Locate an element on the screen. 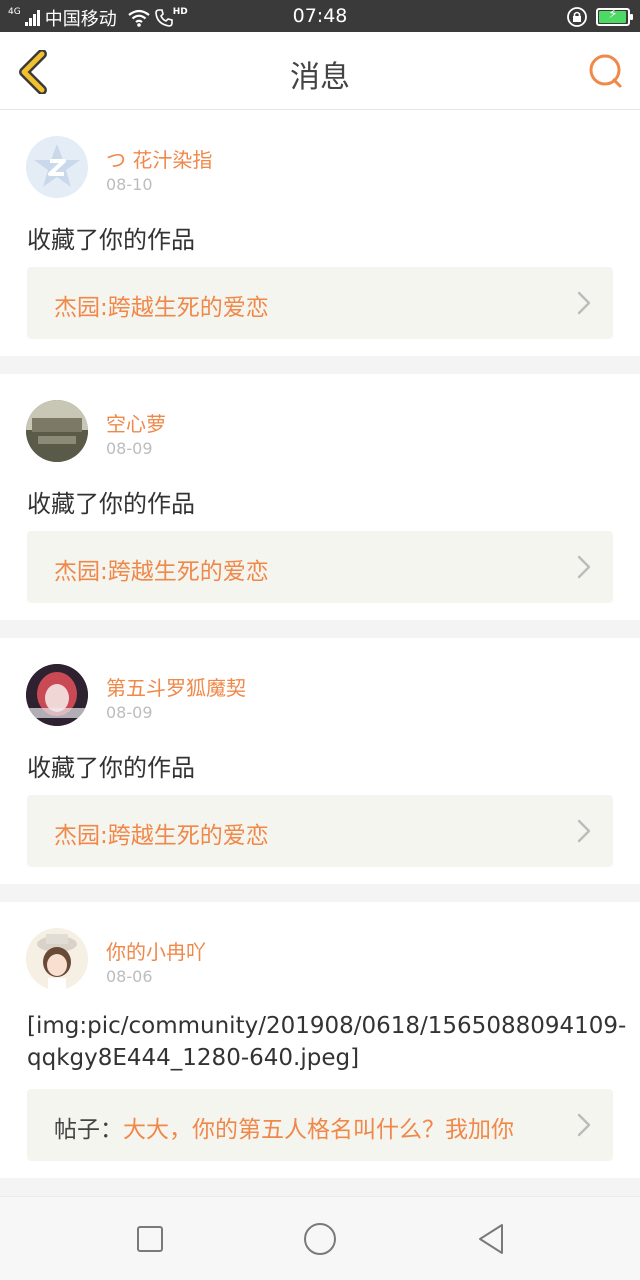 This screenshot has height=1280, width=640. battery-icon: ⚡ is located at coordinates (614, 16).